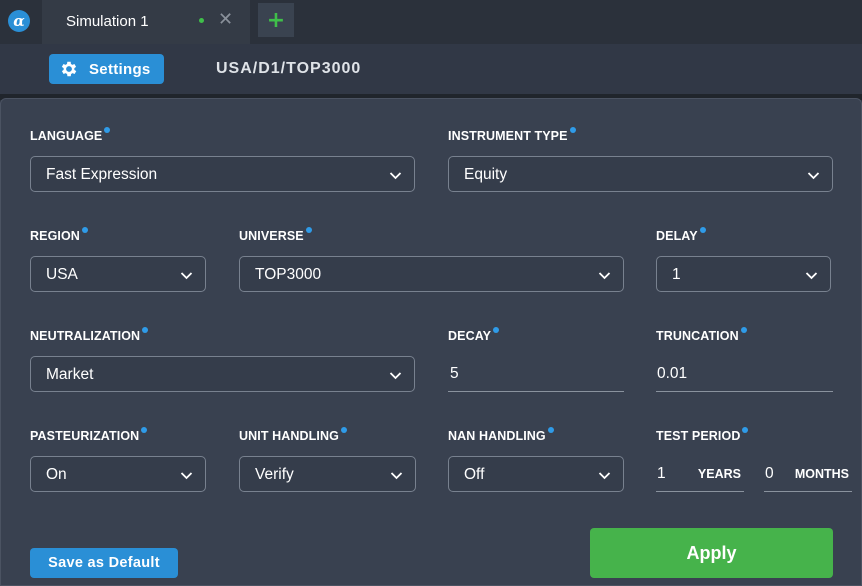 Image resolution: width=862 pixels, height=586 pixels. I want to click on test-period-years-input: 1 YEARS, so click(700, 474).